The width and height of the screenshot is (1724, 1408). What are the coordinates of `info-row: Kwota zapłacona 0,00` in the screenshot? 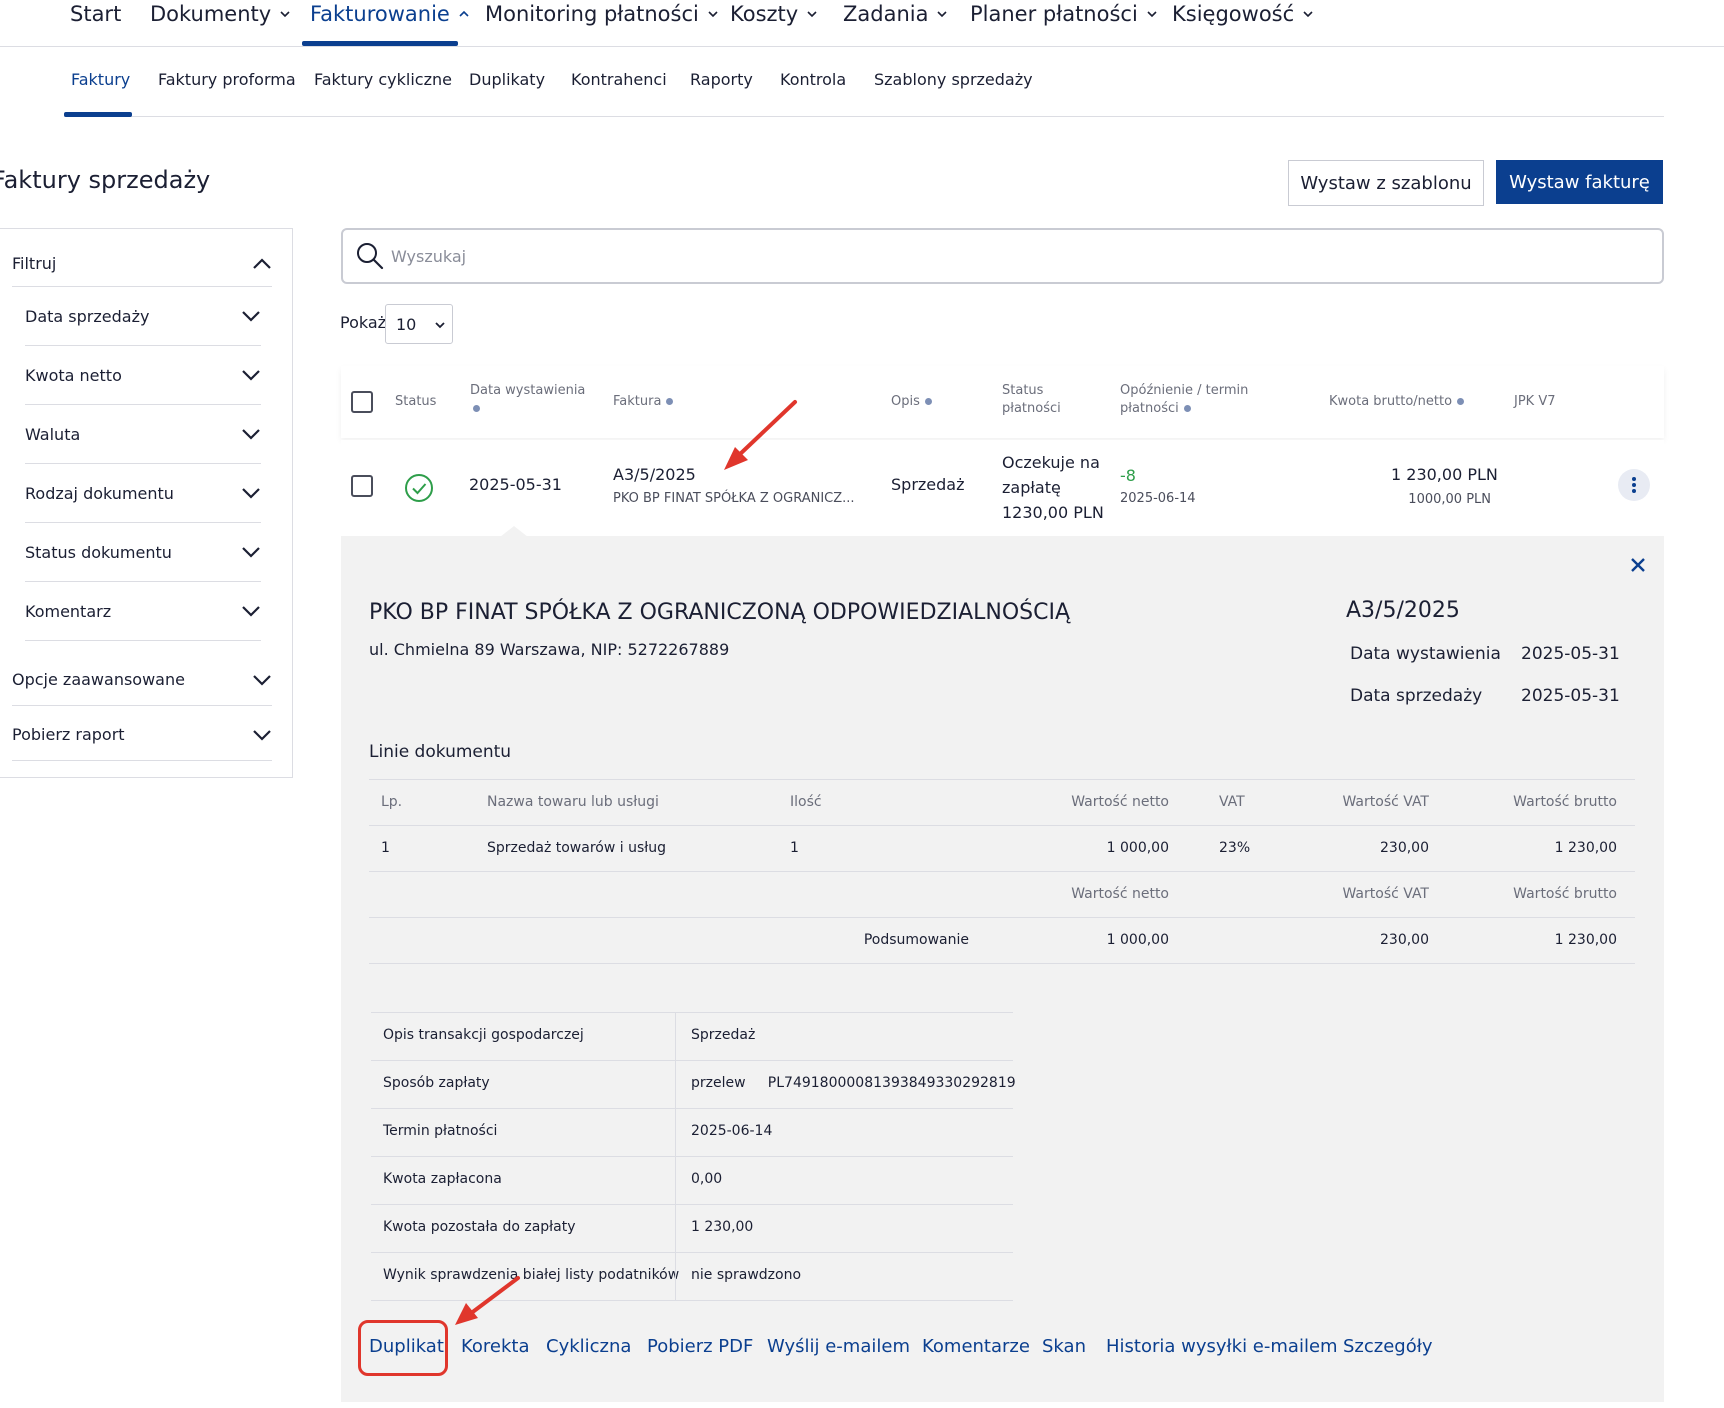 It's located at (692, 1181).